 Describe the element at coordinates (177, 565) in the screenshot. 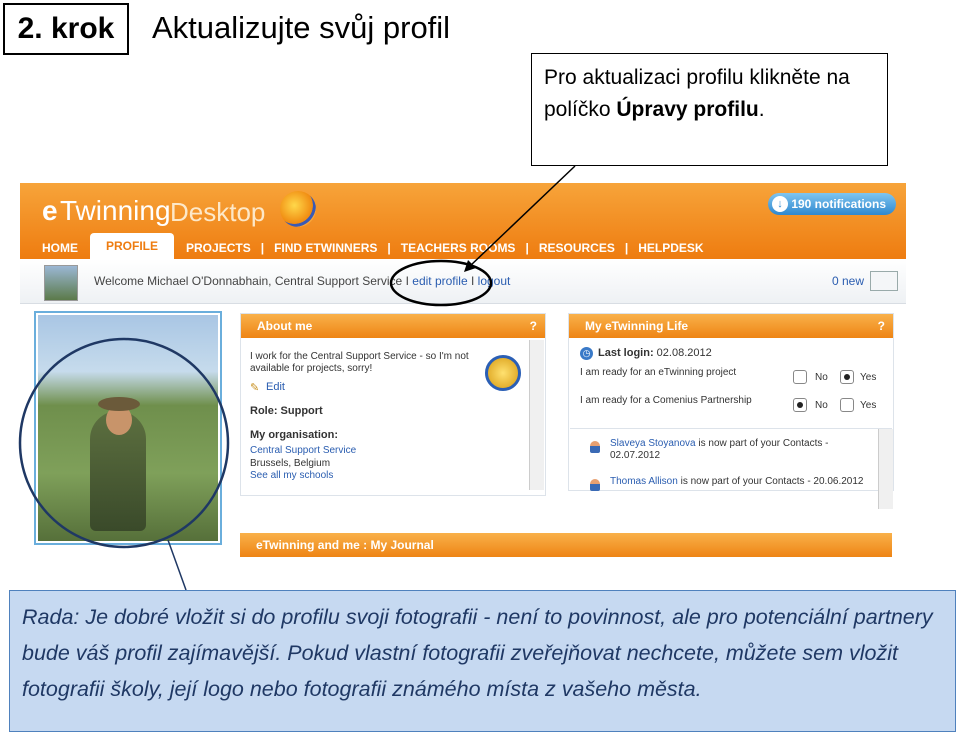

I see `tip-pointer-line` at that location.